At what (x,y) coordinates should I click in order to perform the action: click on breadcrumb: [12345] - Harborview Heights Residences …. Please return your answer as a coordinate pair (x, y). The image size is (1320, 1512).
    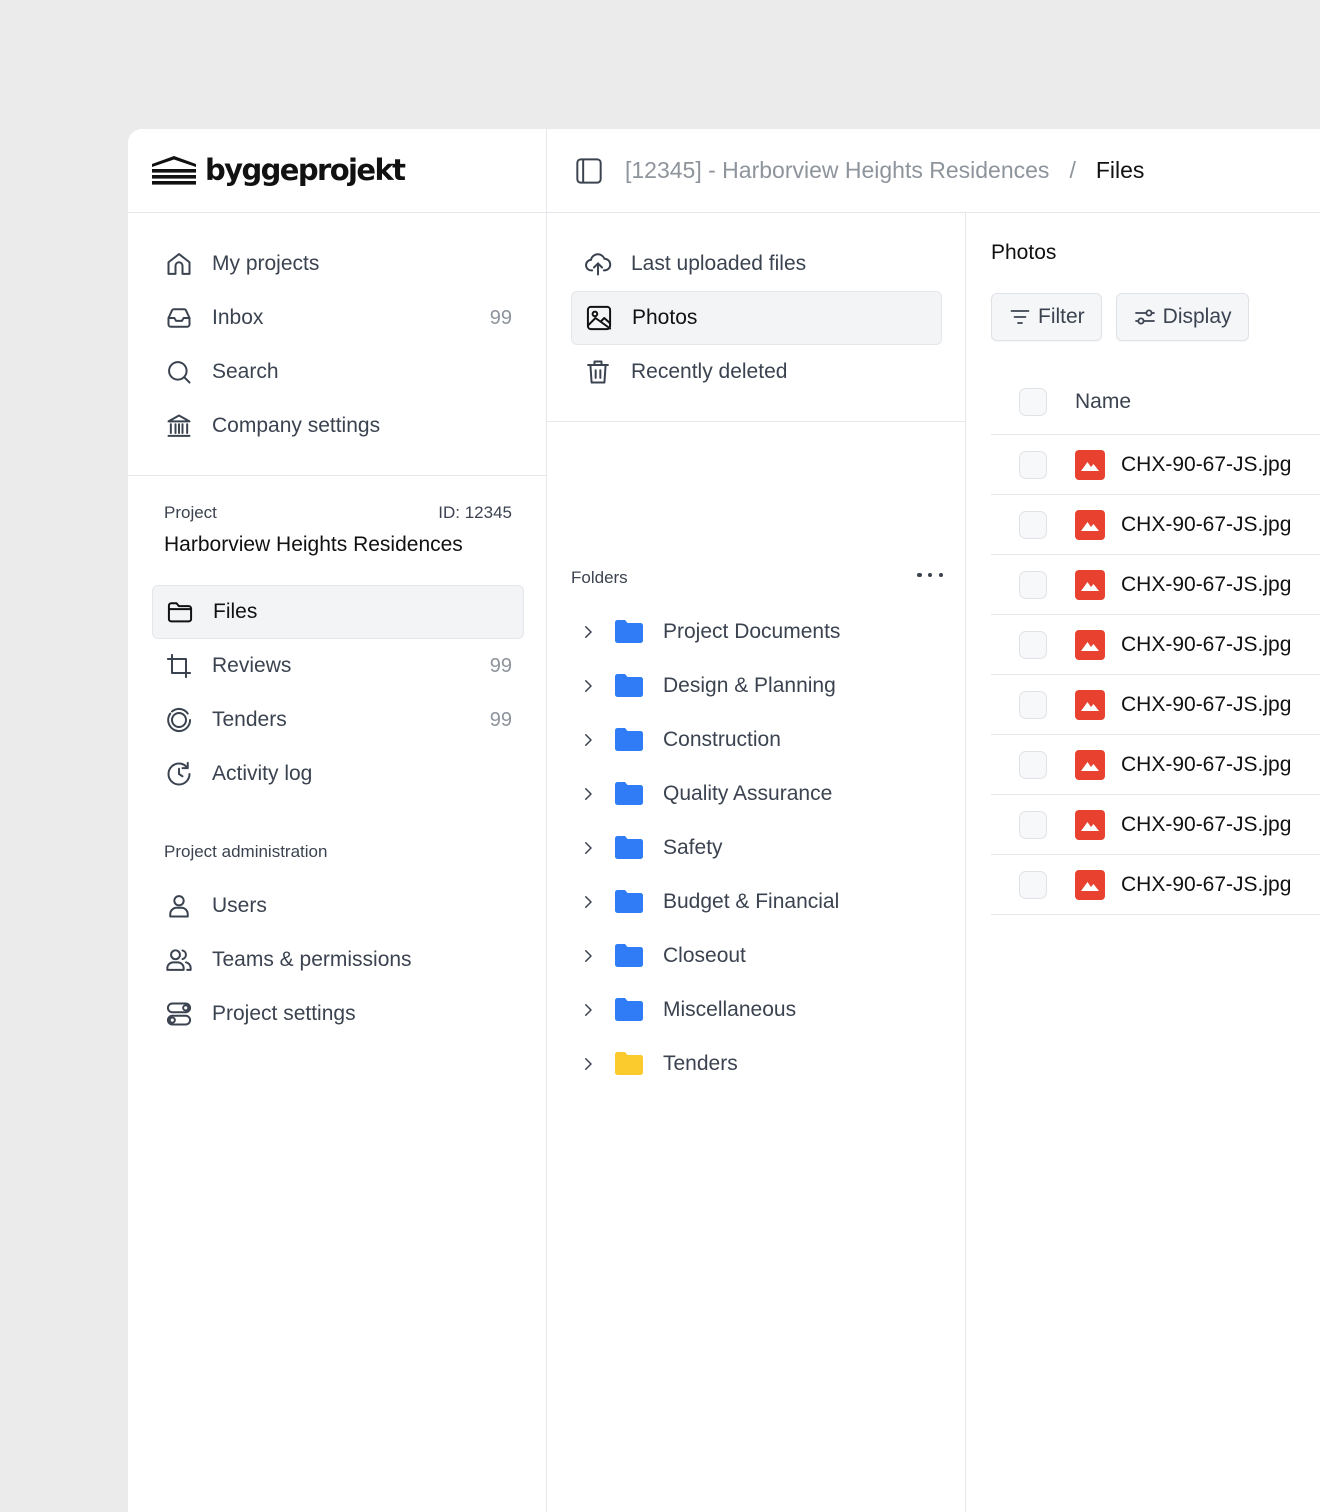
    Looking at the image, I should click on (884, 170).